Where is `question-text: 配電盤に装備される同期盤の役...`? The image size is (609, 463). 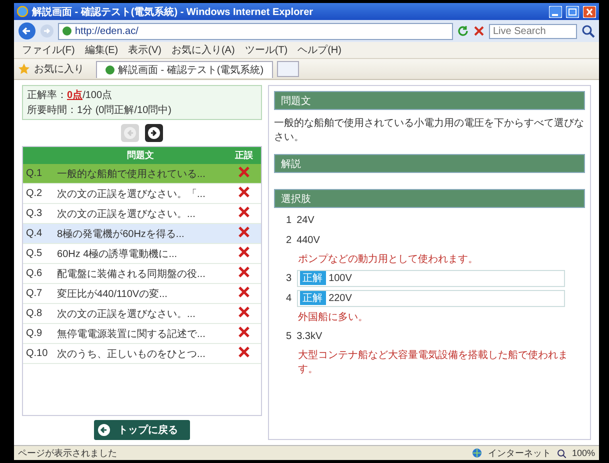
question-text: 配電盤に装備される同期盤の役... is located at coordinates (140, 274).